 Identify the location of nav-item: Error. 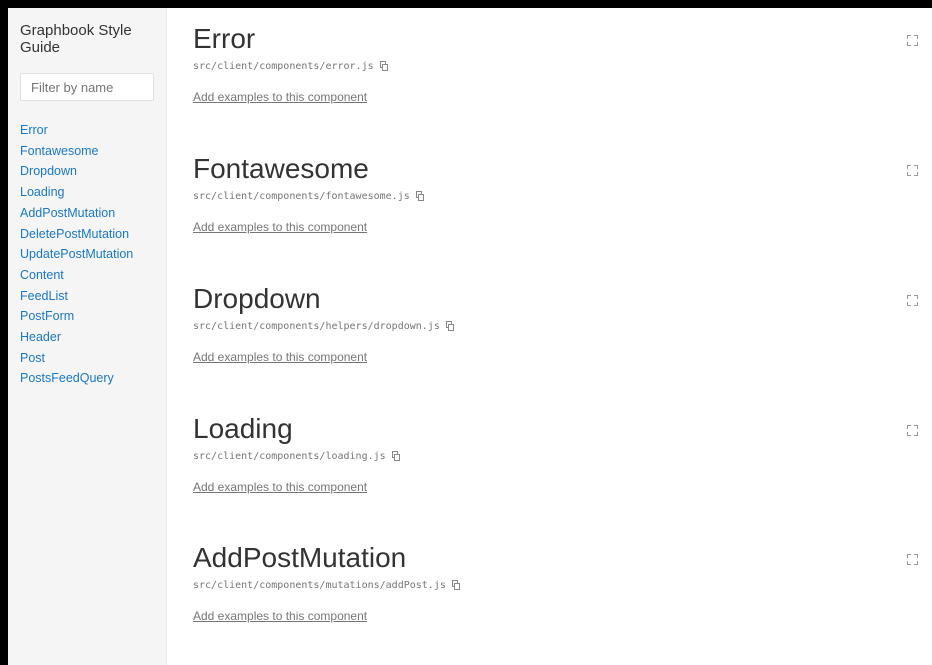
(87, 130).